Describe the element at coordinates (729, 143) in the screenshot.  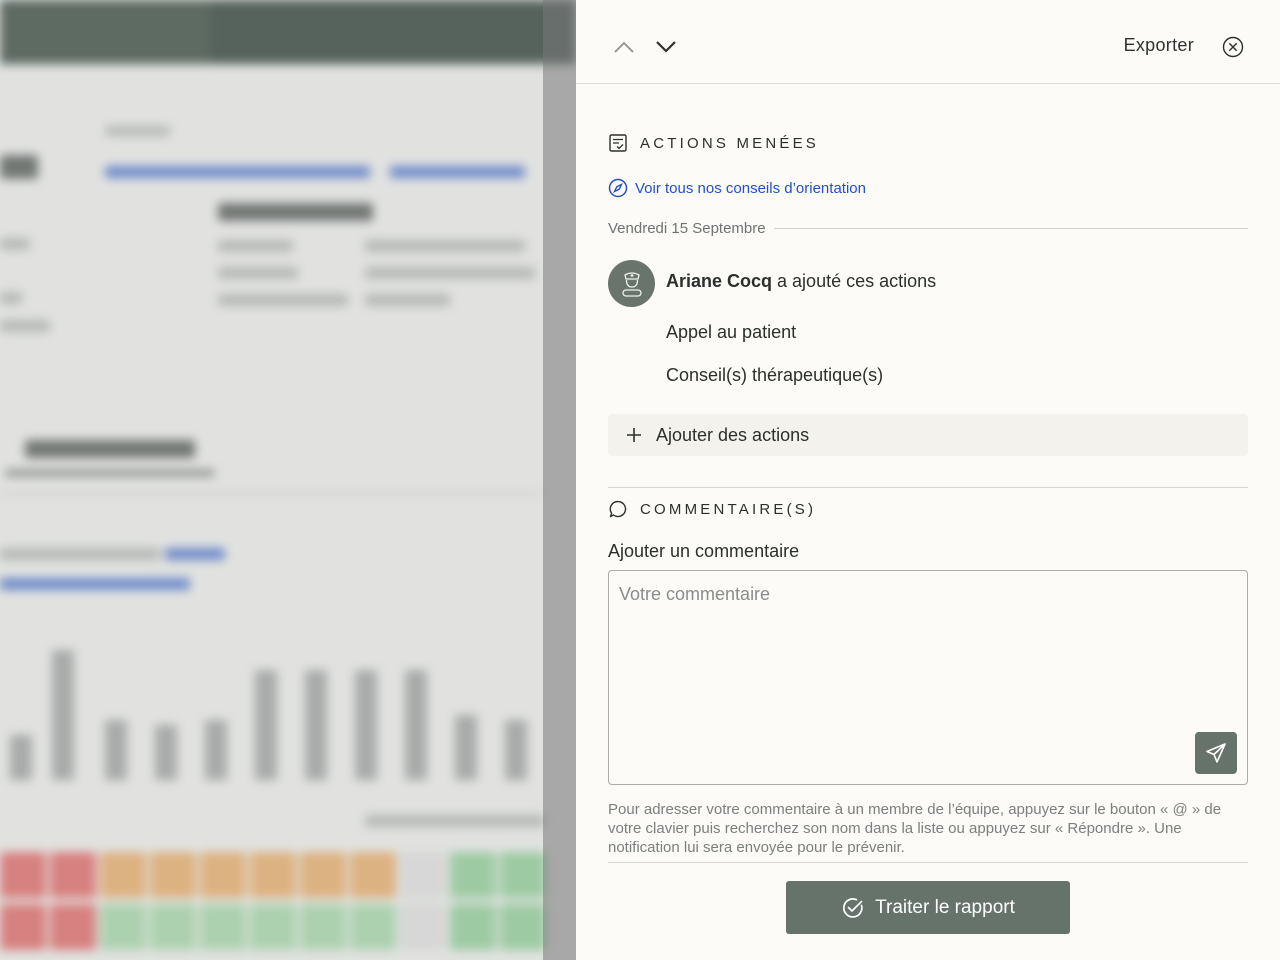
I see `actions-section-title: ACTIONS MENÉES` at that location.